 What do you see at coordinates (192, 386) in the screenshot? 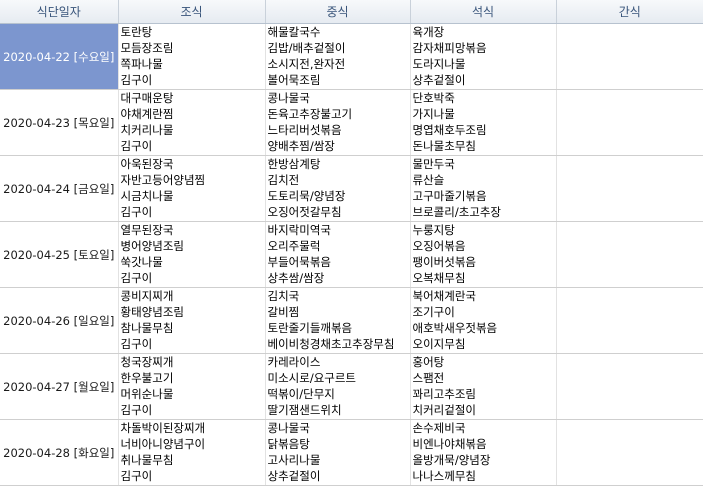
I see `breakfast-cell: 청국장찌개 한우불고기 머위순나물 김구이` at bounding box center [192, 386].